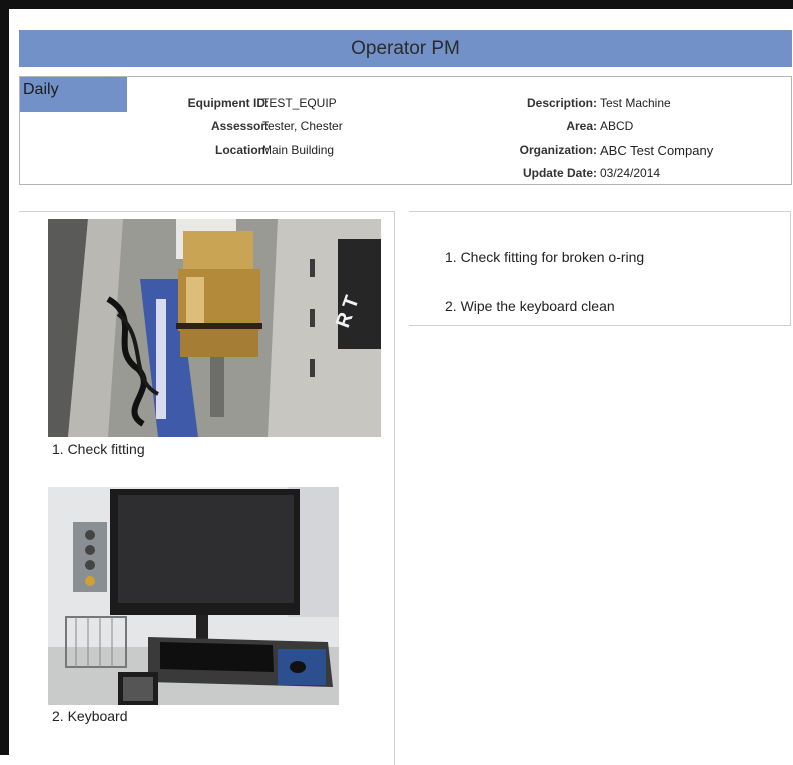  I want to click on organization-label: Organization:, so click(558, 150).